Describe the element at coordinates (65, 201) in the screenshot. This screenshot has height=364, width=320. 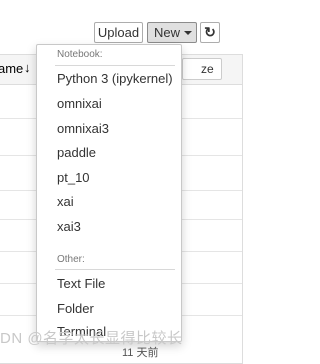
I see `menu-item-kernel: xai` at that location.